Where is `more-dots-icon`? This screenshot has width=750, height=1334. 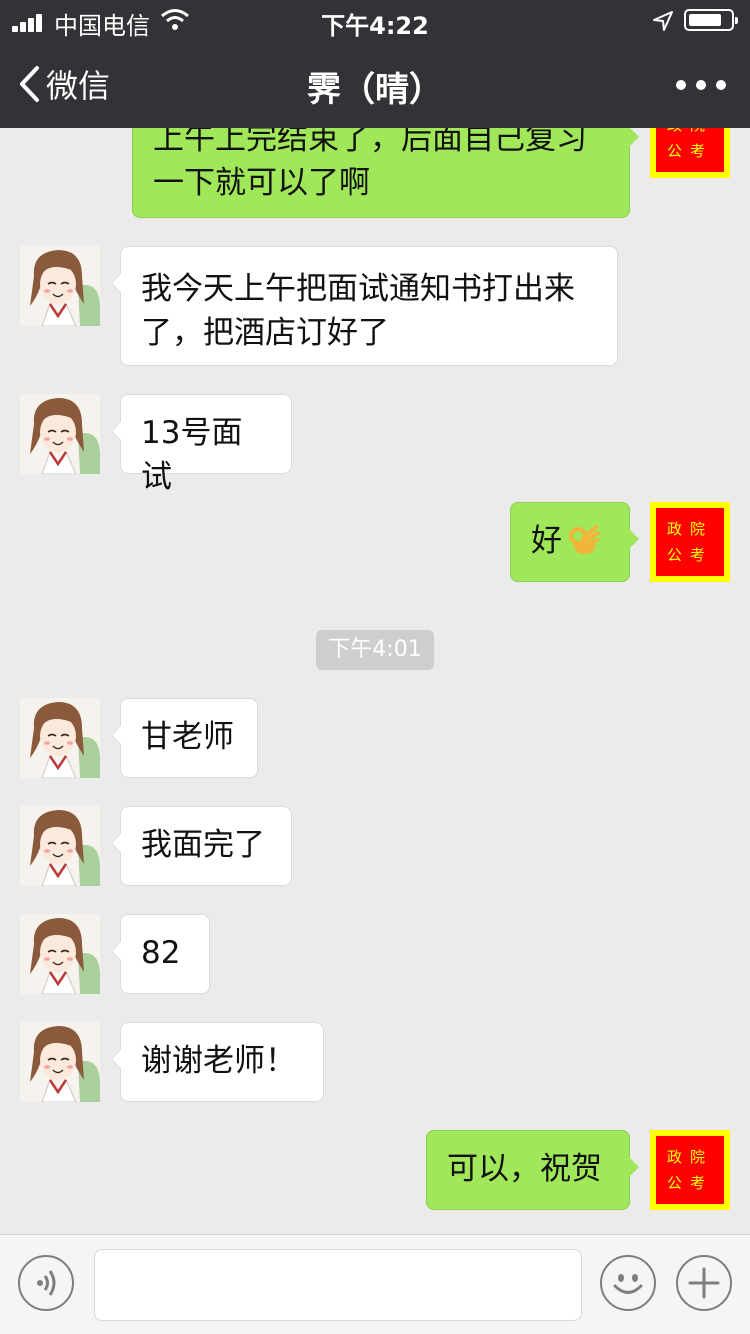
more-dots-icon is located at coordinates (681, 85).